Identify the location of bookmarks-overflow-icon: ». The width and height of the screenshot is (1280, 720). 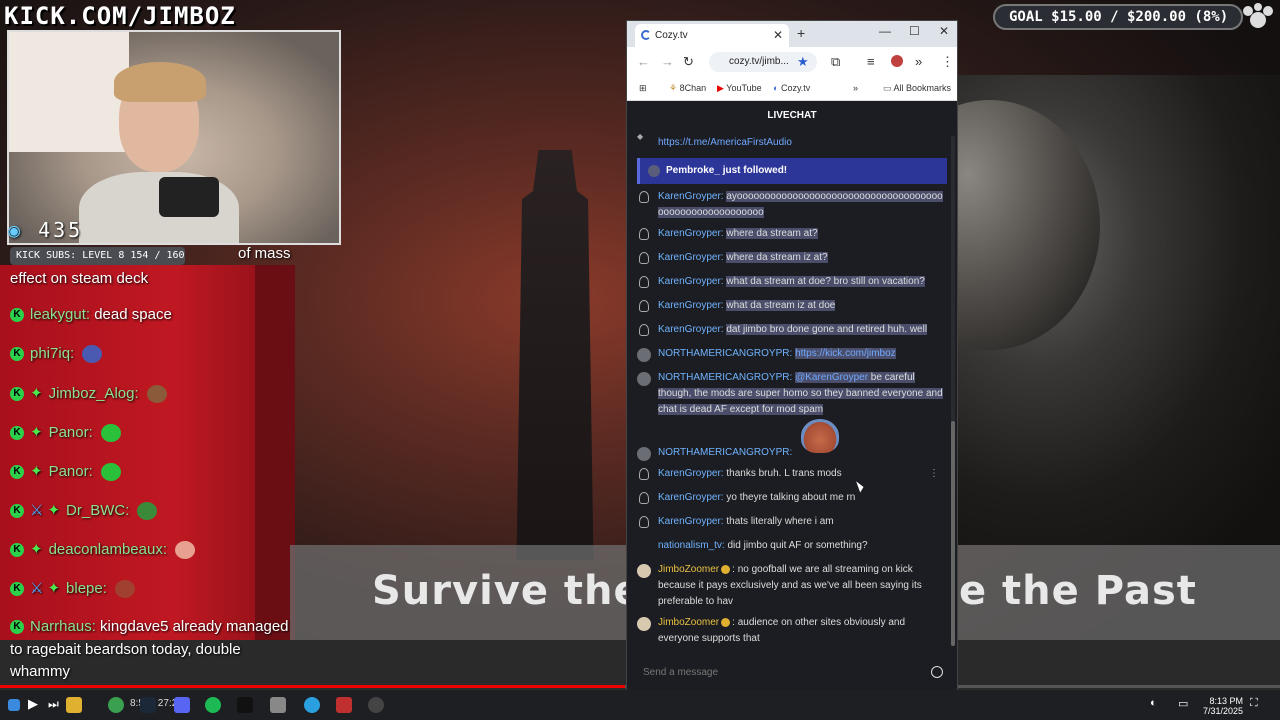
(855, 88).